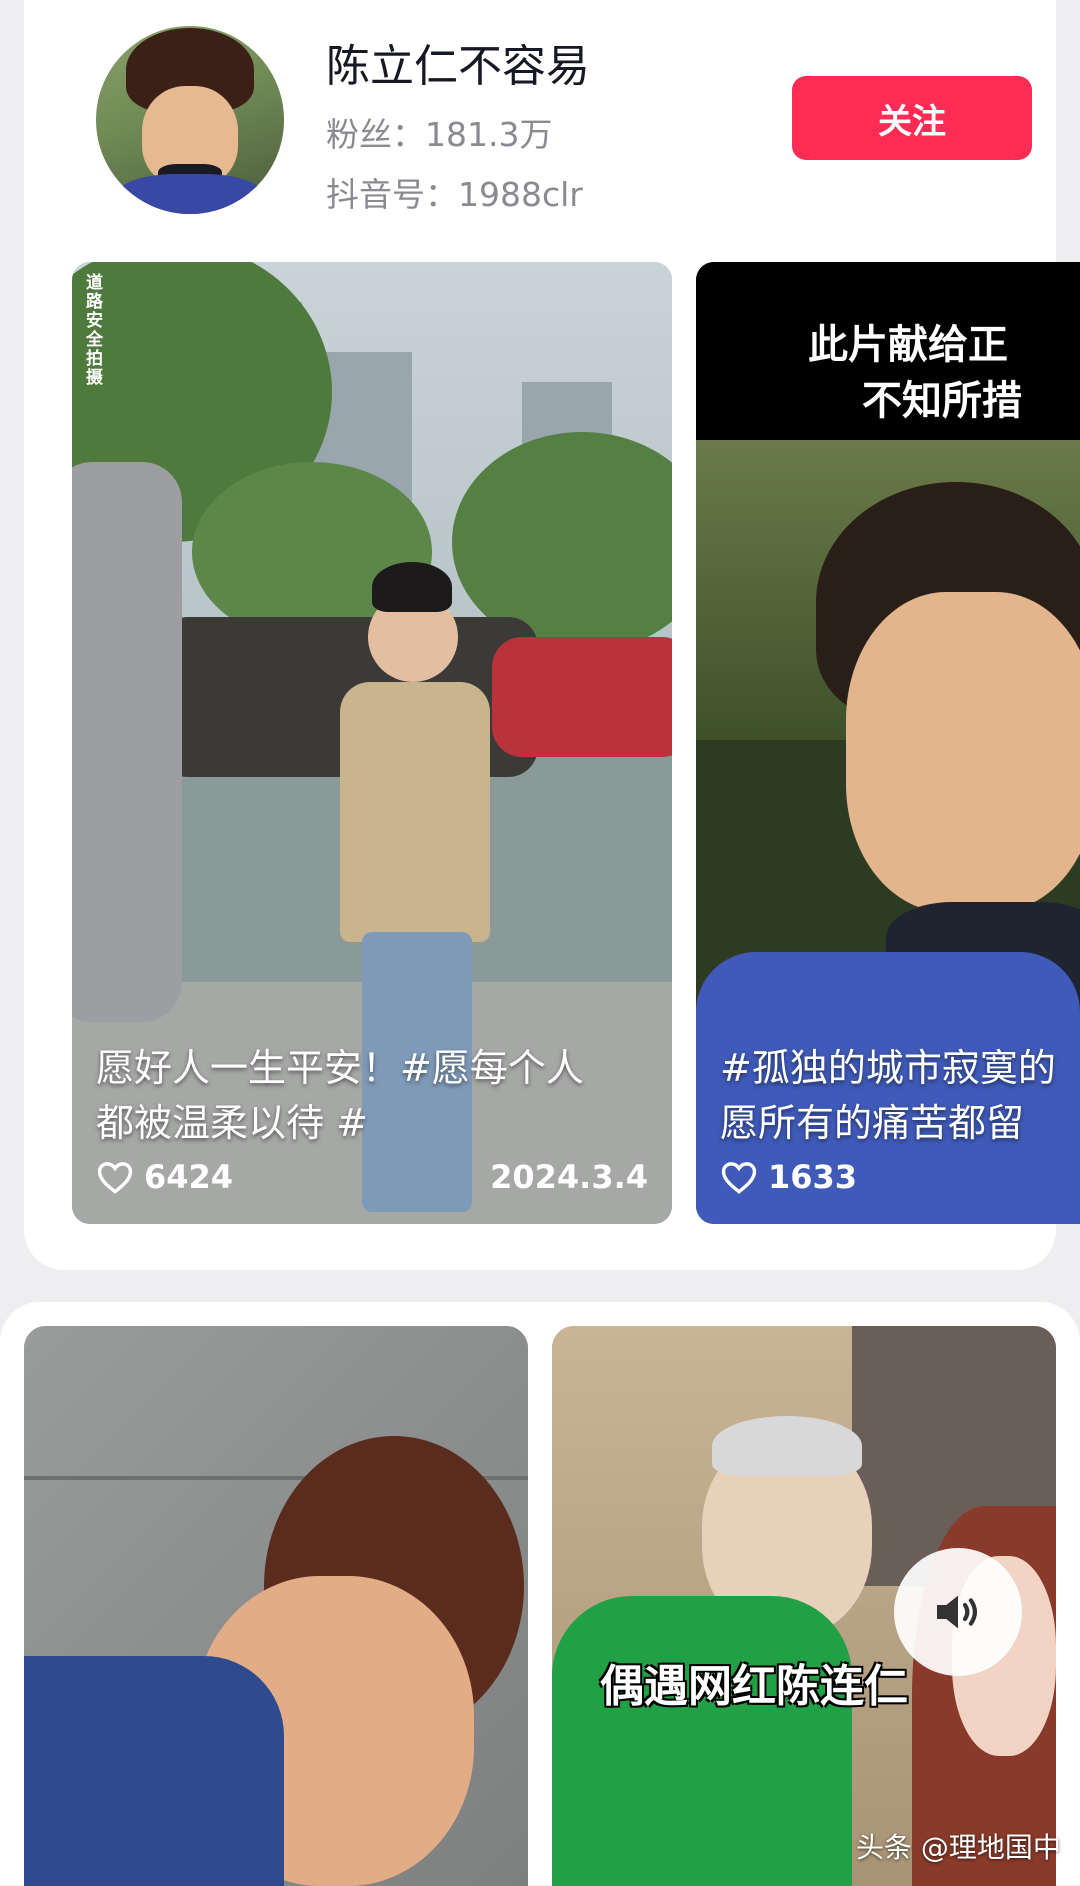 This screenshot has height=1886, width=1080. What do you see at coordinates (190, 194) in the screenshot?
I see `avatar-coat` at bounding box center [190, 194].